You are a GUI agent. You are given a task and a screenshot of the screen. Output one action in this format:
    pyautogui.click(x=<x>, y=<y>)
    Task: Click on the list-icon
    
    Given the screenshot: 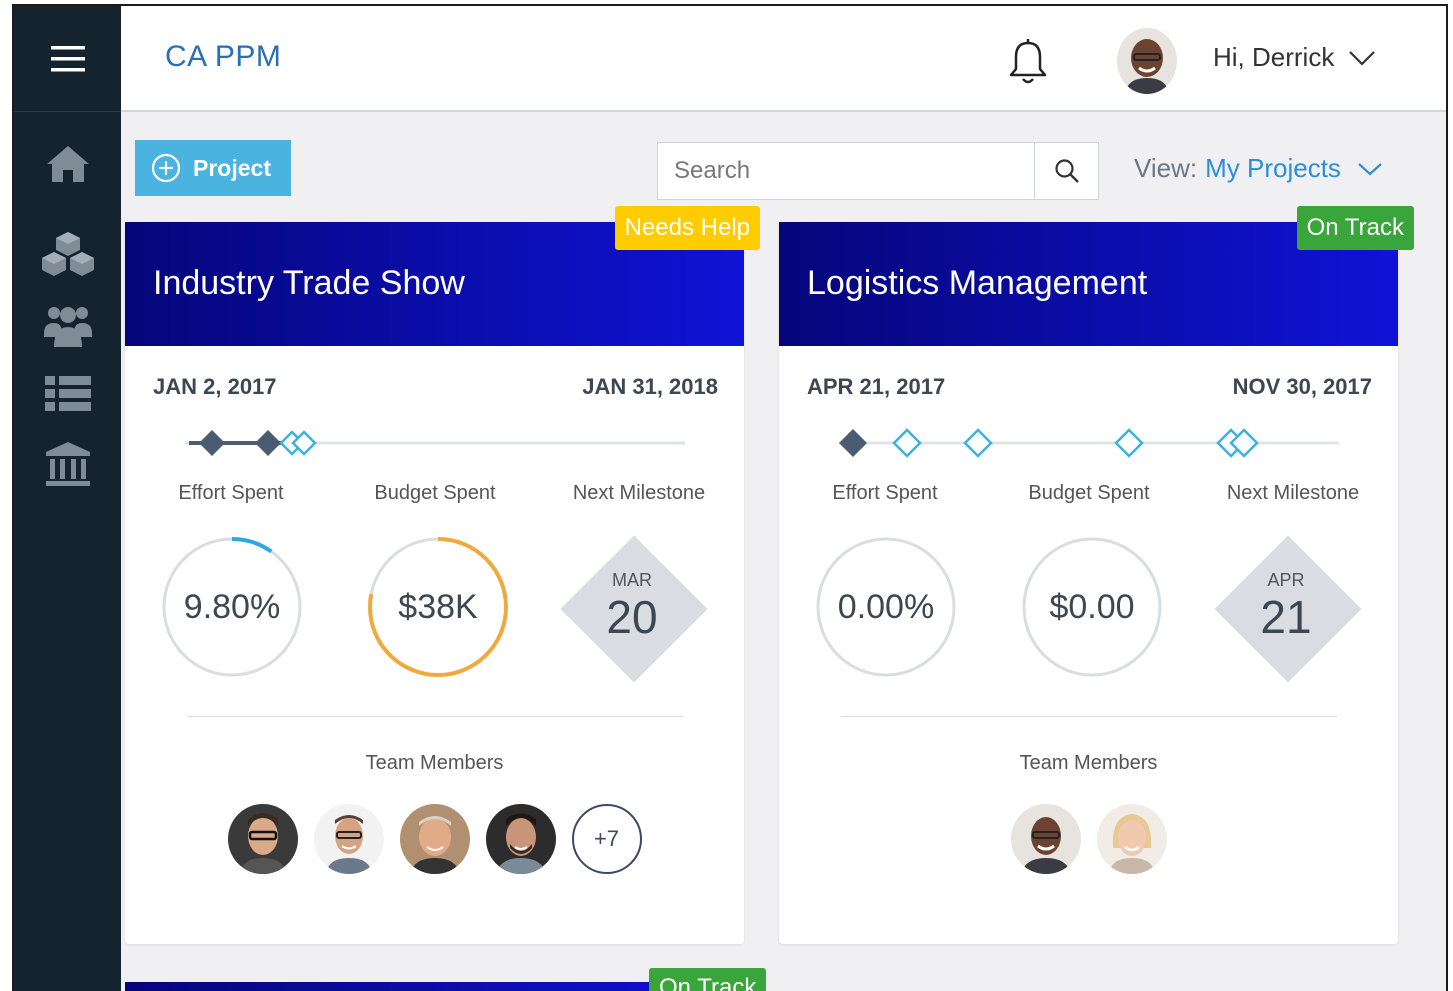 What is the action you would take?
    pyautogui.click(x=67, y=393)
    